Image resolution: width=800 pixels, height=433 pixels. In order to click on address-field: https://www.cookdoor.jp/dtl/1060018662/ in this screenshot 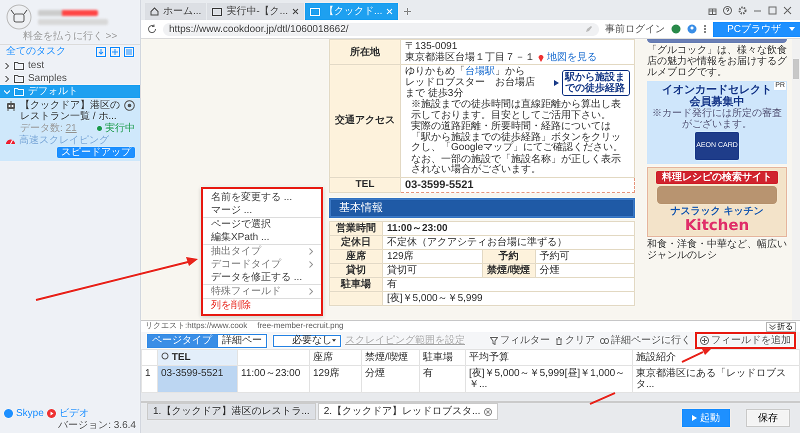, I will do `click(381, 29)`.